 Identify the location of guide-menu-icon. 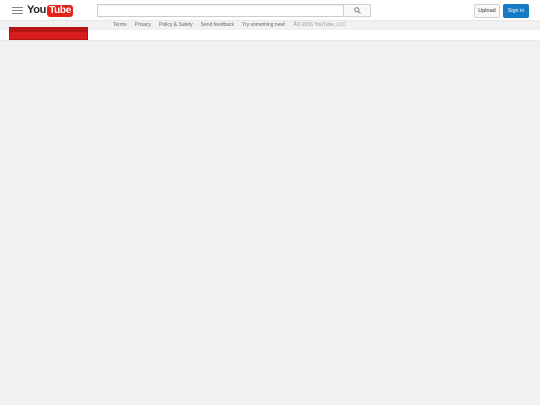
(17, 10).